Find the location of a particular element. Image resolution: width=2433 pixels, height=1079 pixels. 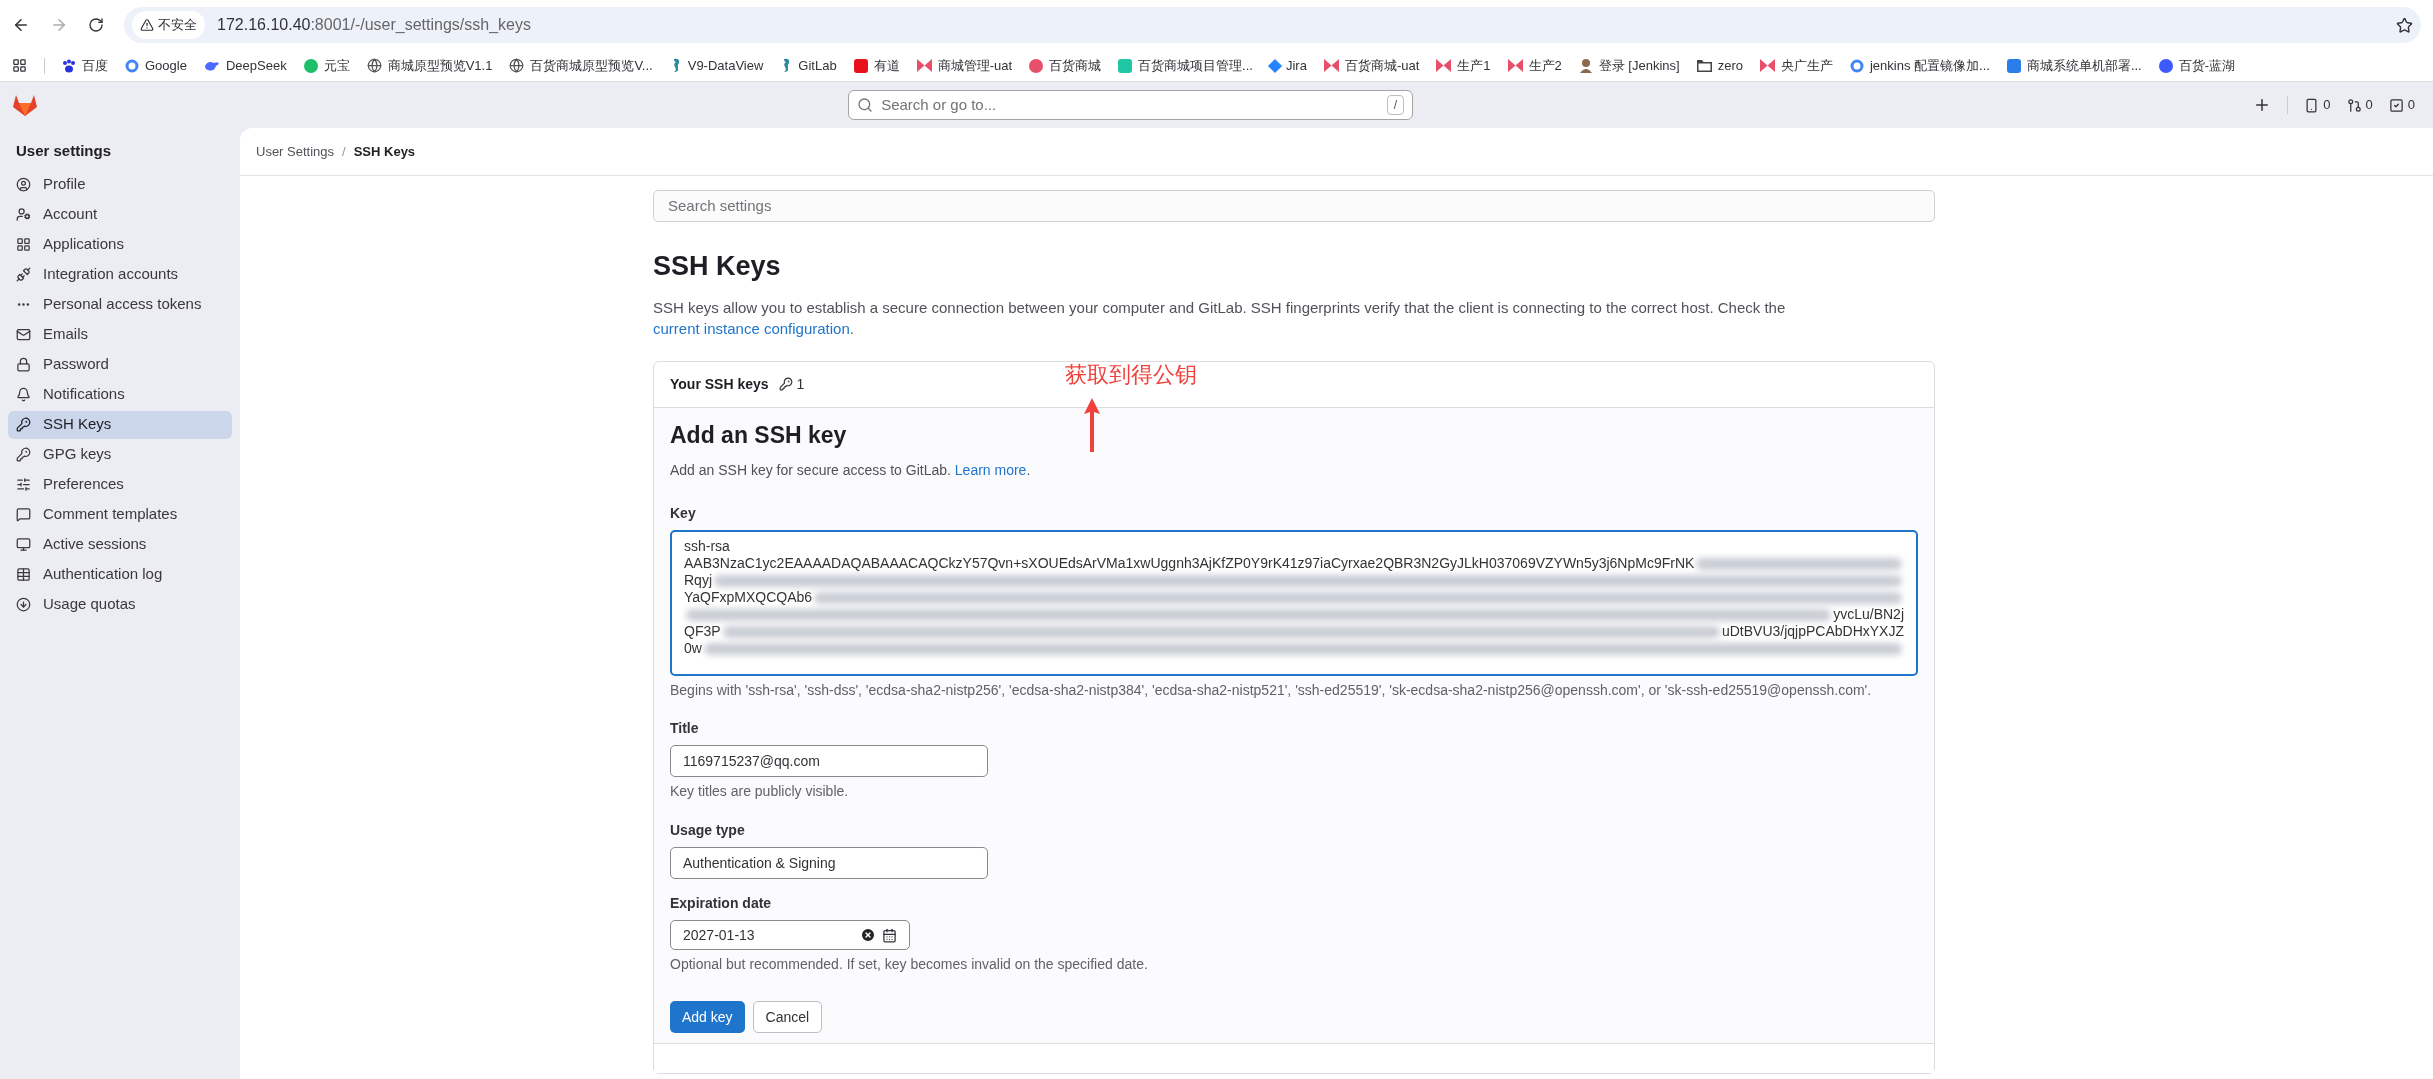

add-key-button: Add key is located at coordinates (707, 1017).